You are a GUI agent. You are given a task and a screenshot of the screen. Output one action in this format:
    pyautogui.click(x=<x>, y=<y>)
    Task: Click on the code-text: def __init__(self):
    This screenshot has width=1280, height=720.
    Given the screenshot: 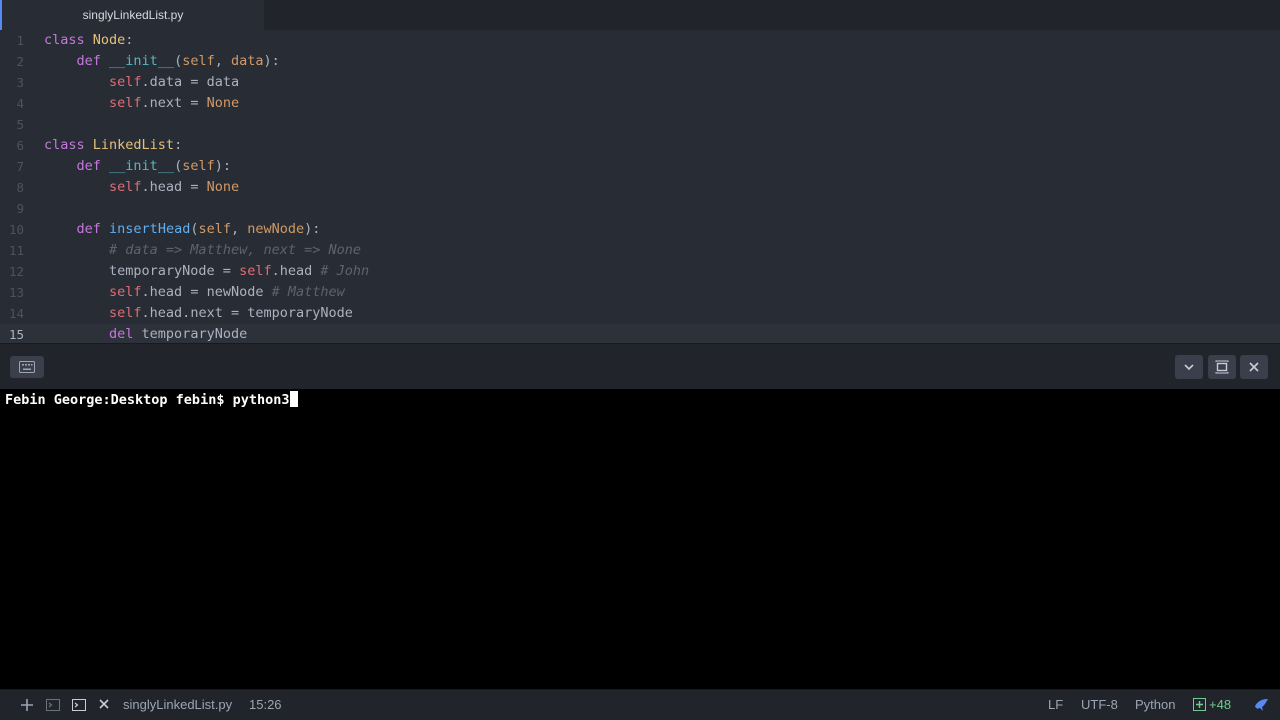 What is the action you would take?
    pyautogui.click(x=137, y=166)
    